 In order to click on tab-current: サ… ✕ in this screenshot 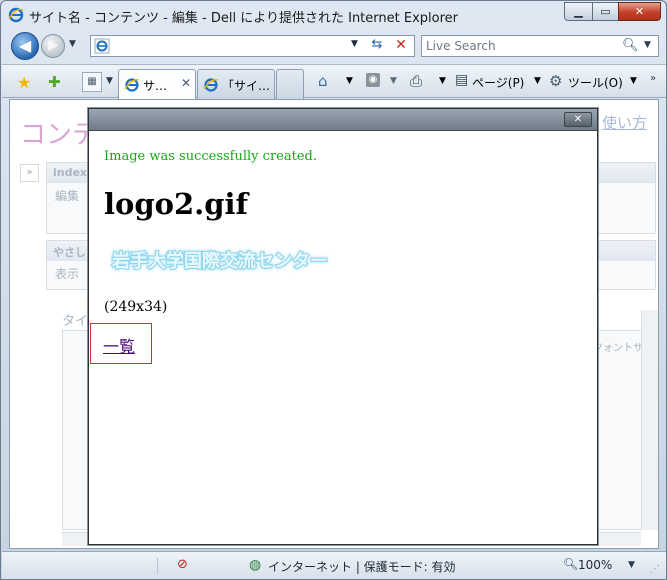, I will do `click(157, 84)`.